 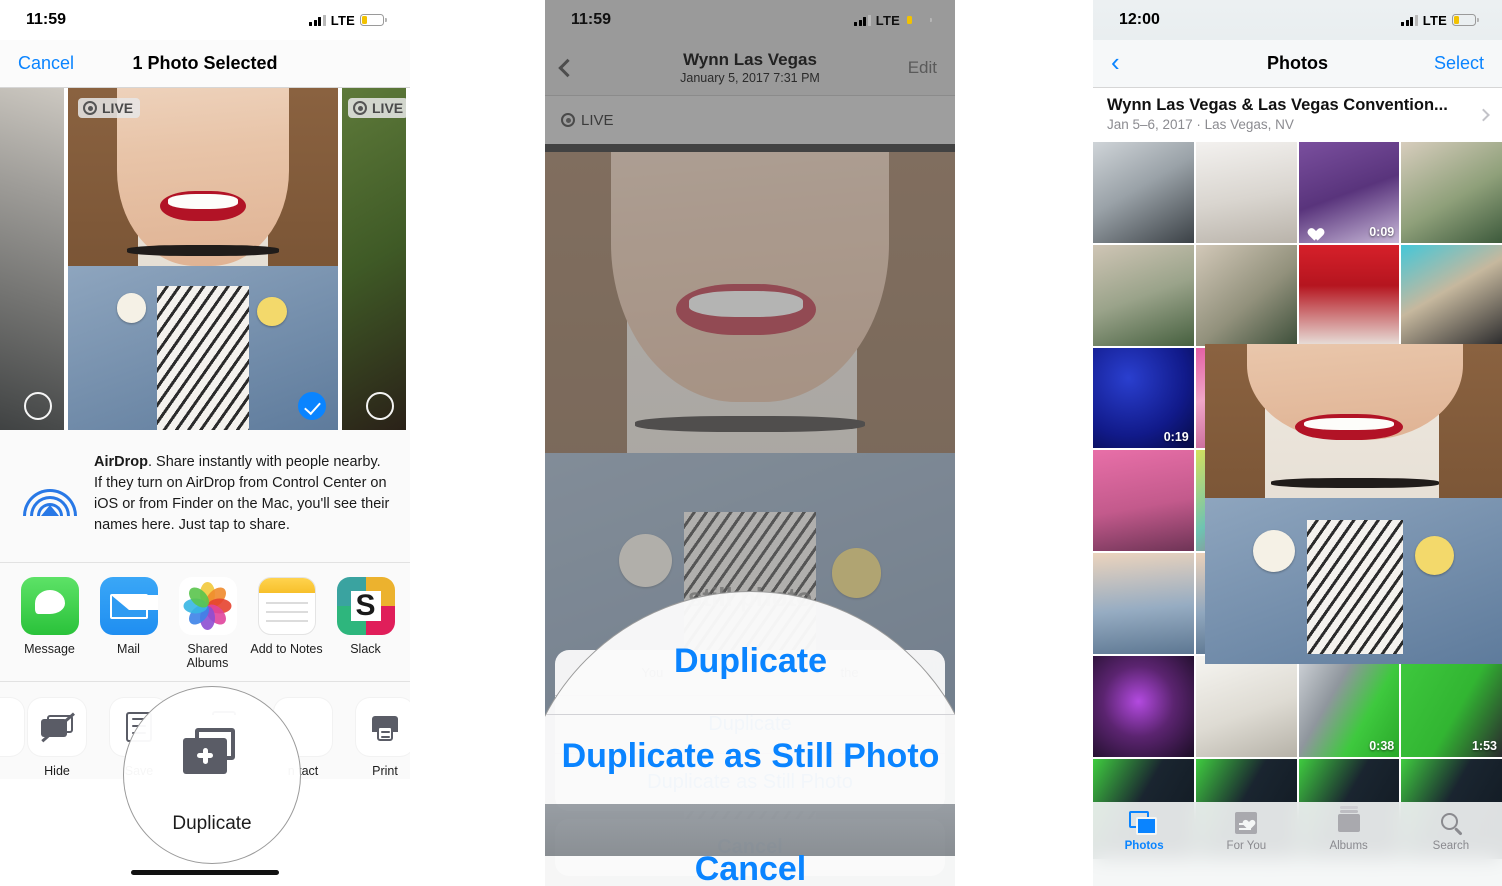 I want to click on magnified-duplicate-still-label: Duplicate as Still Photo, so click(x=750, y=756).